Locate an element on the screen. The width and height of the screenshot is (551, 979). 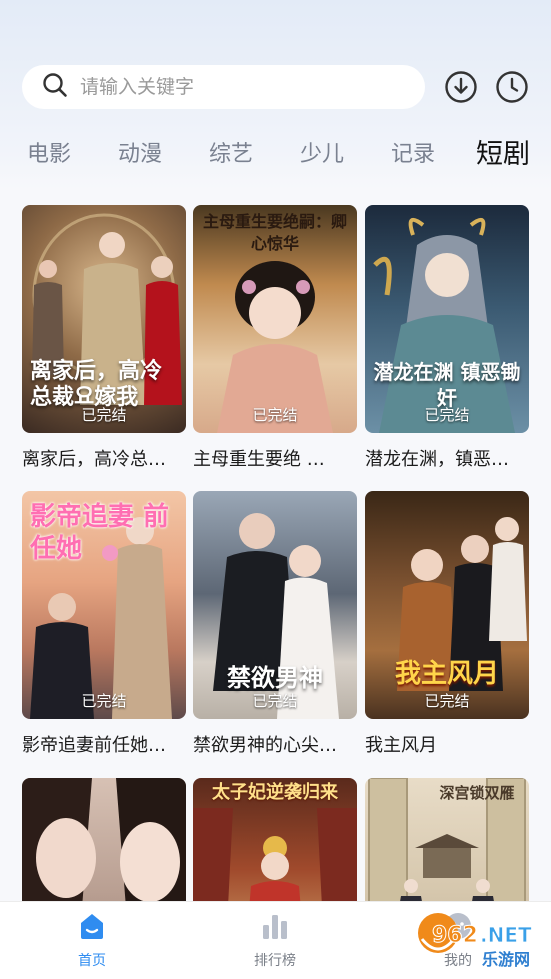
search-icon is located at coordinates (55, 87).